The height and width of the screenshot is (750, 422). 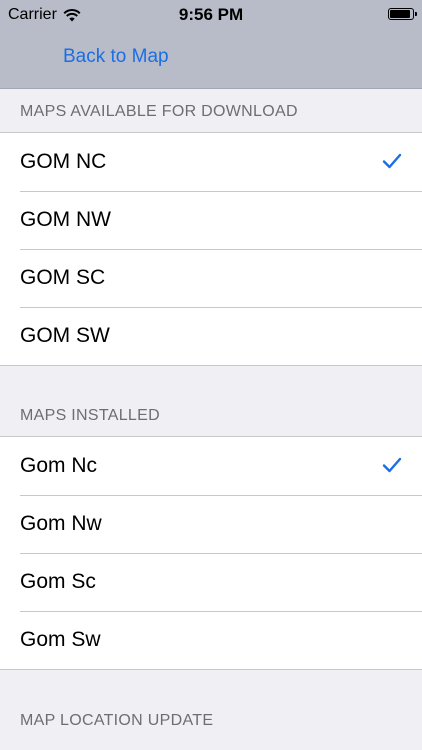 What do you see at coordinates (60, 639) in the screenshot?
I see `list-item-label: Gom Sw` at bounding box center [60, 639].